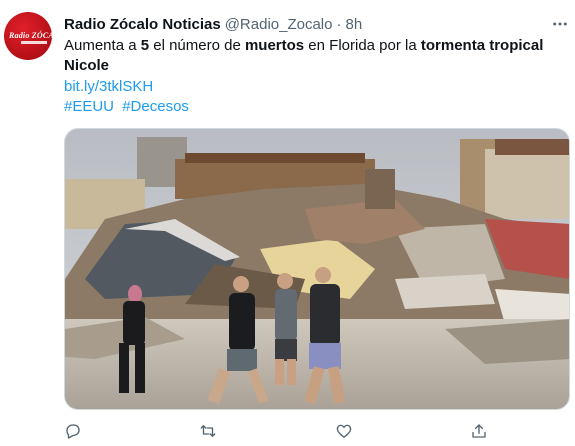  Describe the element at coordinates (197, 45) in the screenshot. I see `tweet-text-segment: el número de` at that location.